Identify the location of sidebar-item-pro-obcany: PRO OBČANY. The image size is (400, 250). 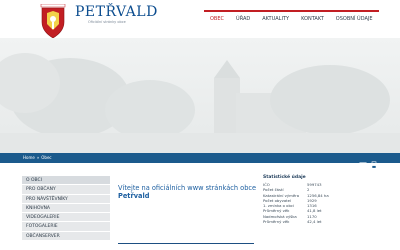
(66, 190).